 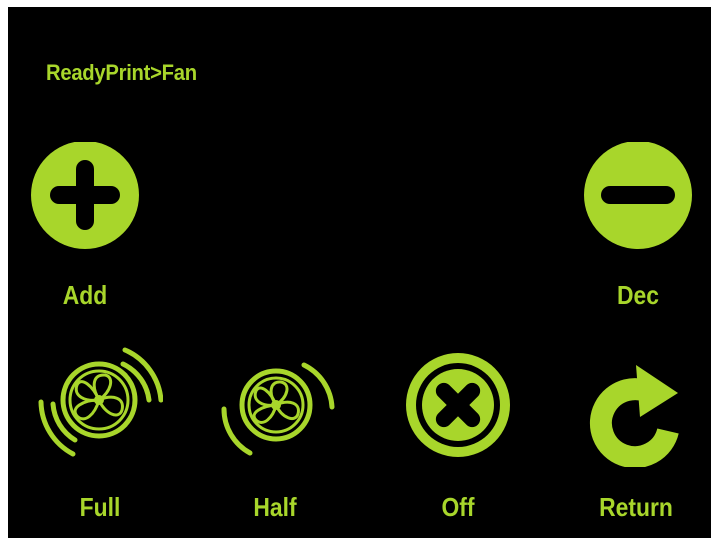 What do you see at coordinates (458, 405) in the screenshot?
I see `close-circle-icon` at bounding box center [458, 405].